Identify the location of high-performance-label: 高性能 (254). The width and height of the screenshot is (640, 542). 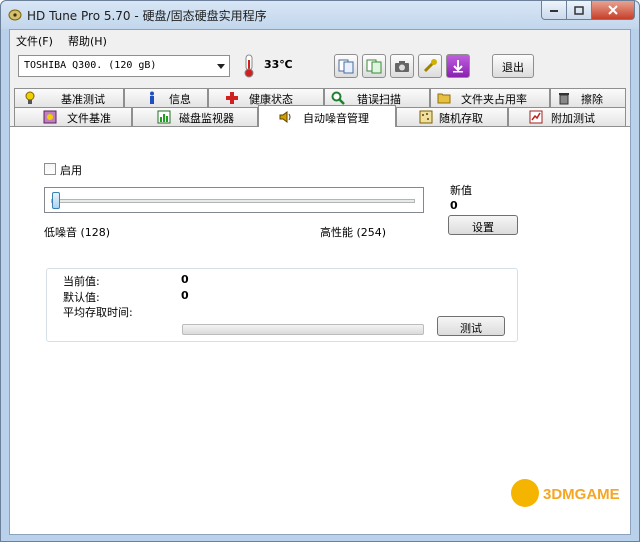
(353, 232).